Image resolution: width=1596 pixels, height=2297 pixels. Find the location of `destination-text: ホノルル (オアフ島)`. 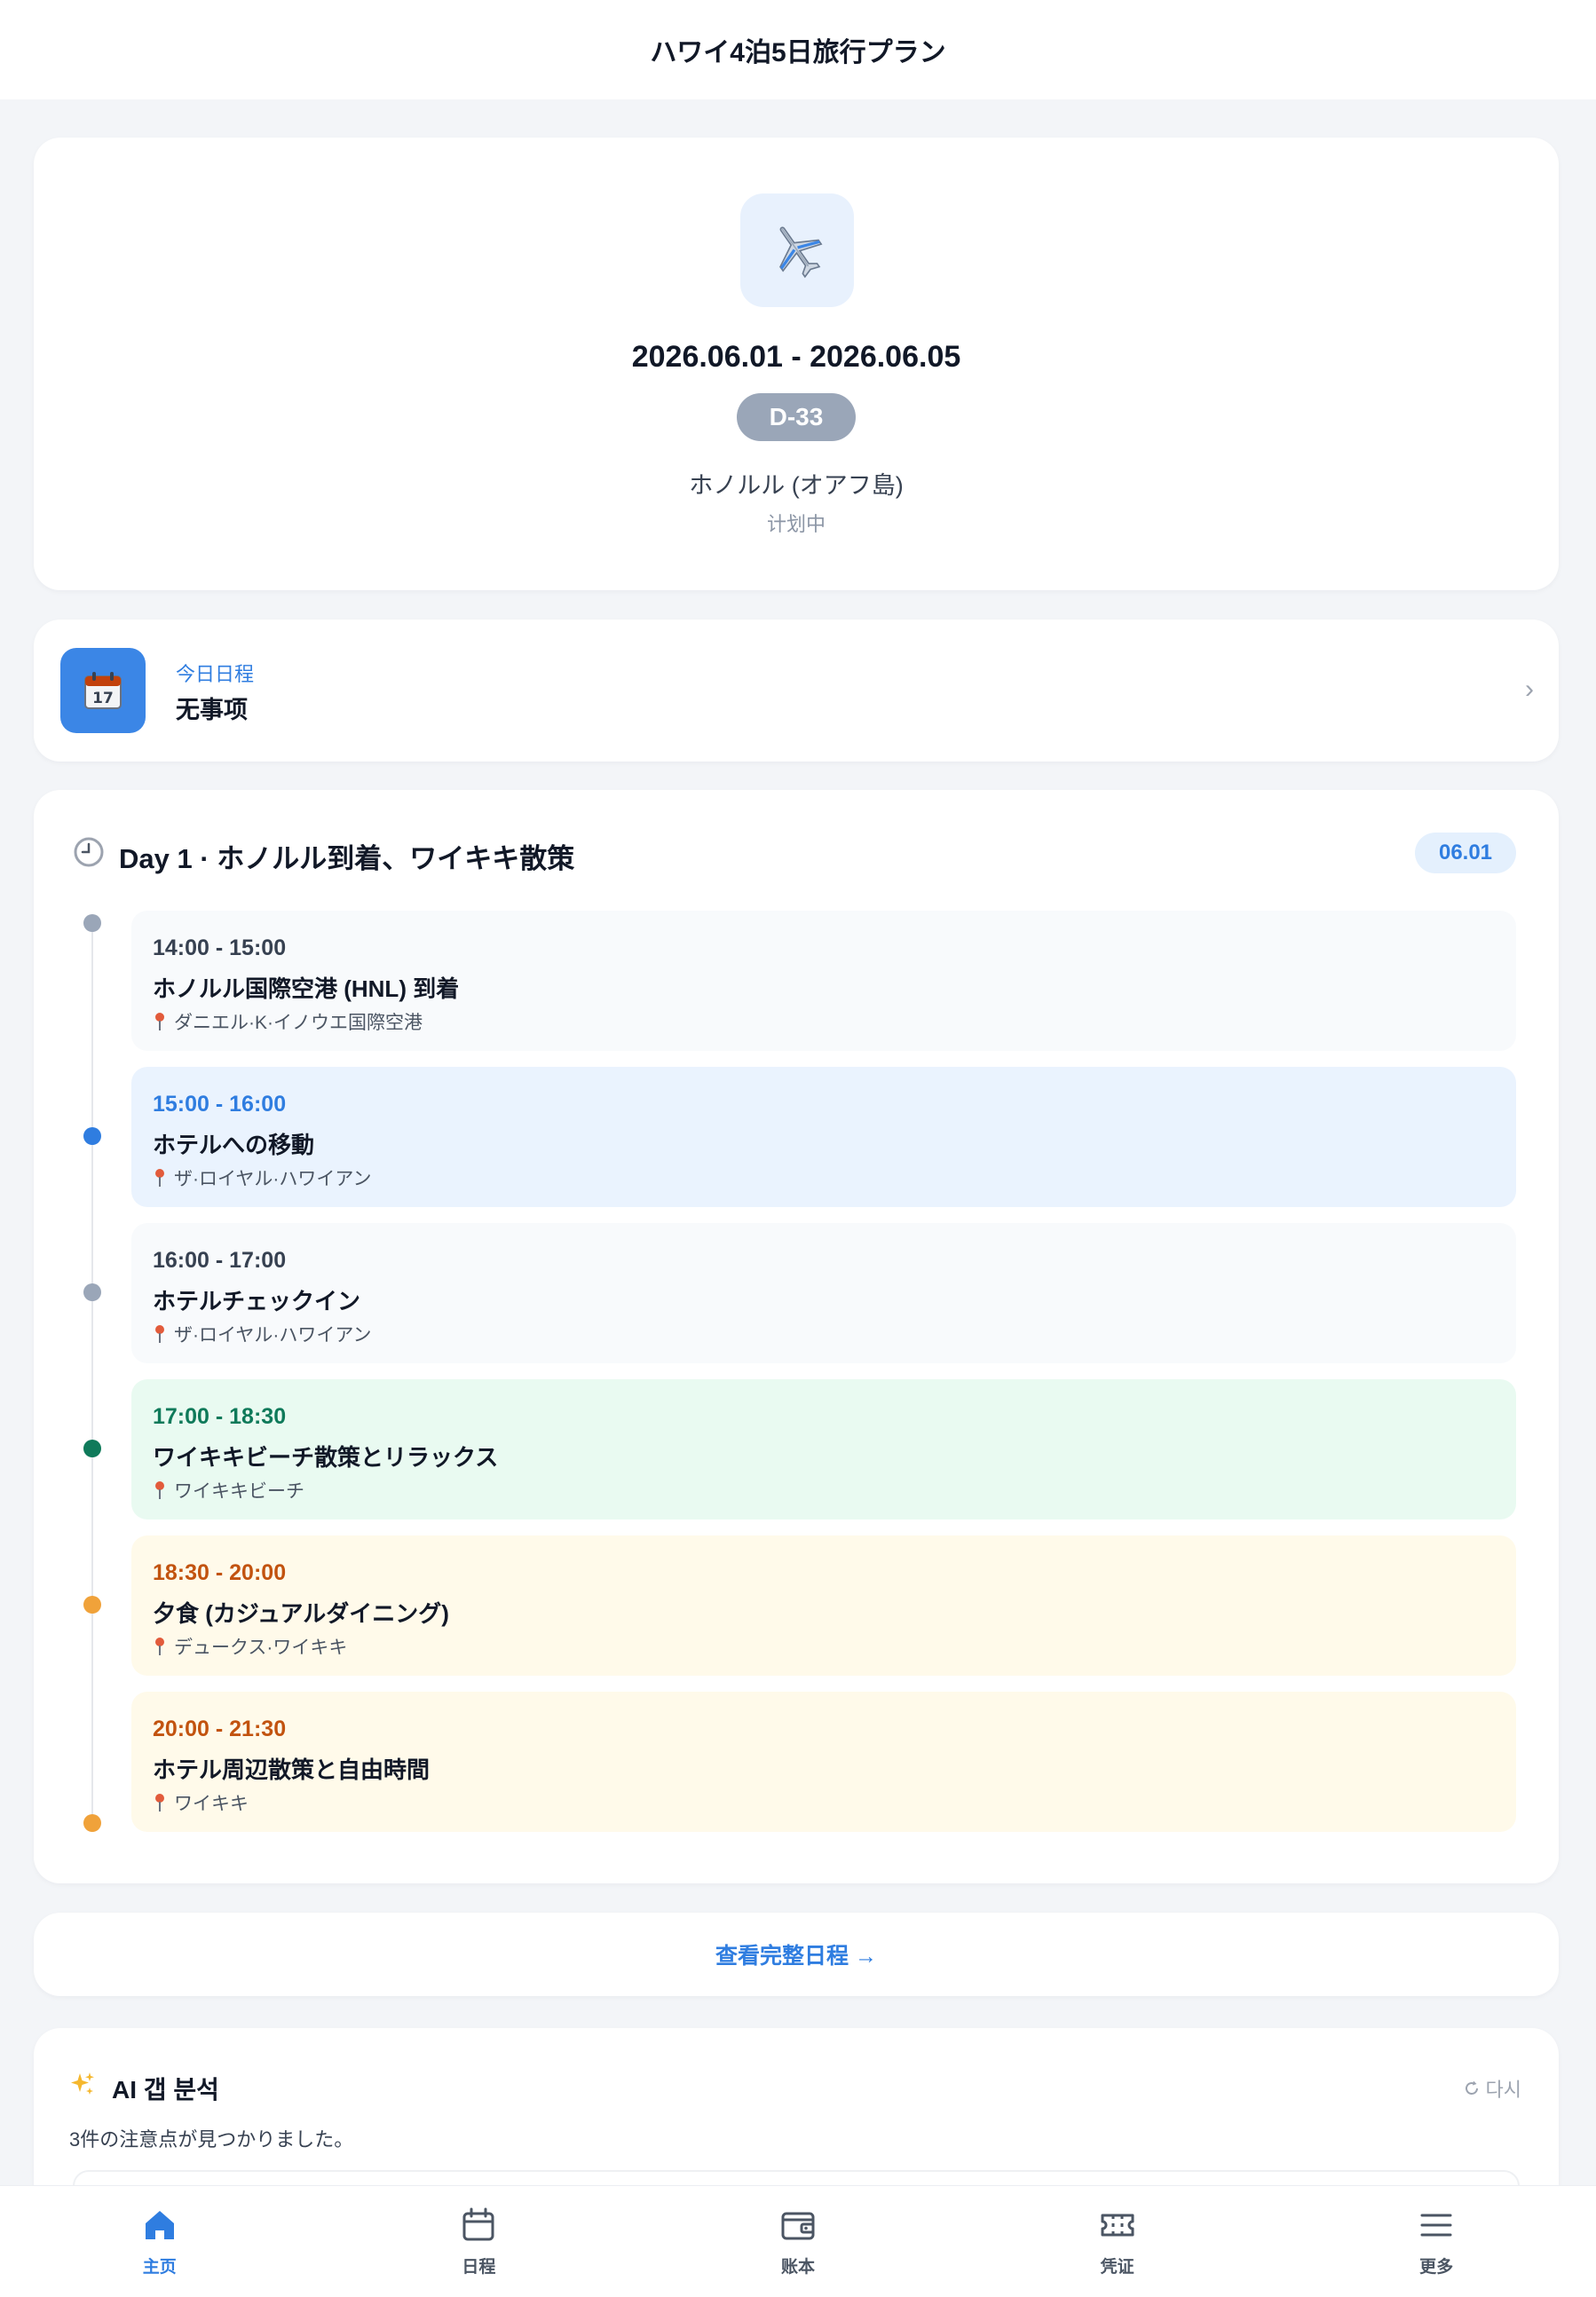

destination-text: ホノルル (オアフ島) is located at coordinates (796, 485).